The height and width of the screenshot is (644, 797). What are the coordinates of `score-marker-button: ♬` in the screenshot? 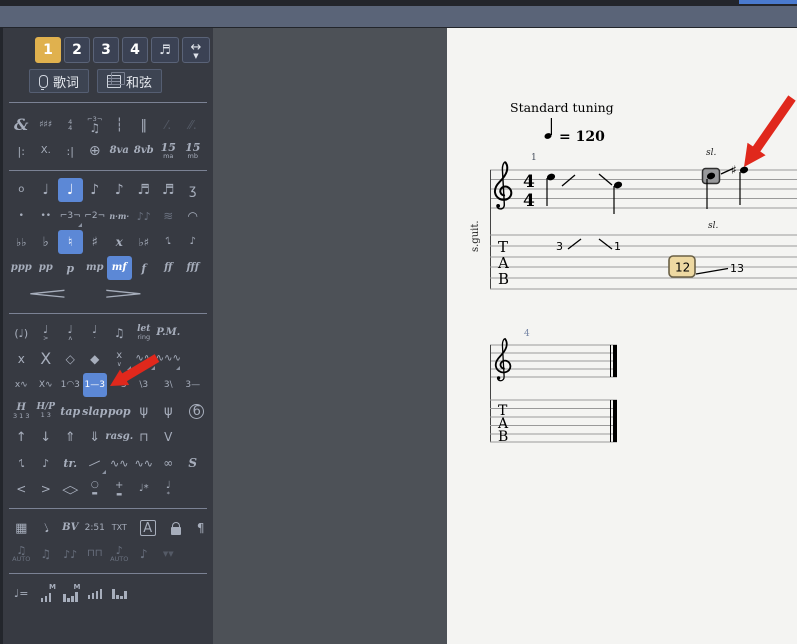 It's located at (165, 50).